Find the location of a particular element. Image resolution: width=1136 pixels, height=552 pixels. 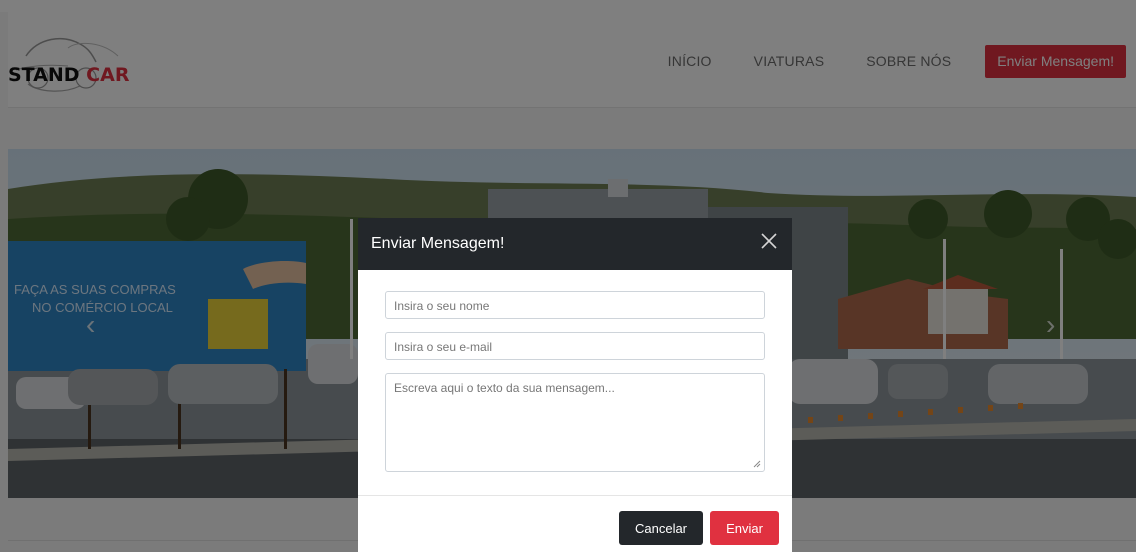

close-icon is located at coordinates (769, 241).